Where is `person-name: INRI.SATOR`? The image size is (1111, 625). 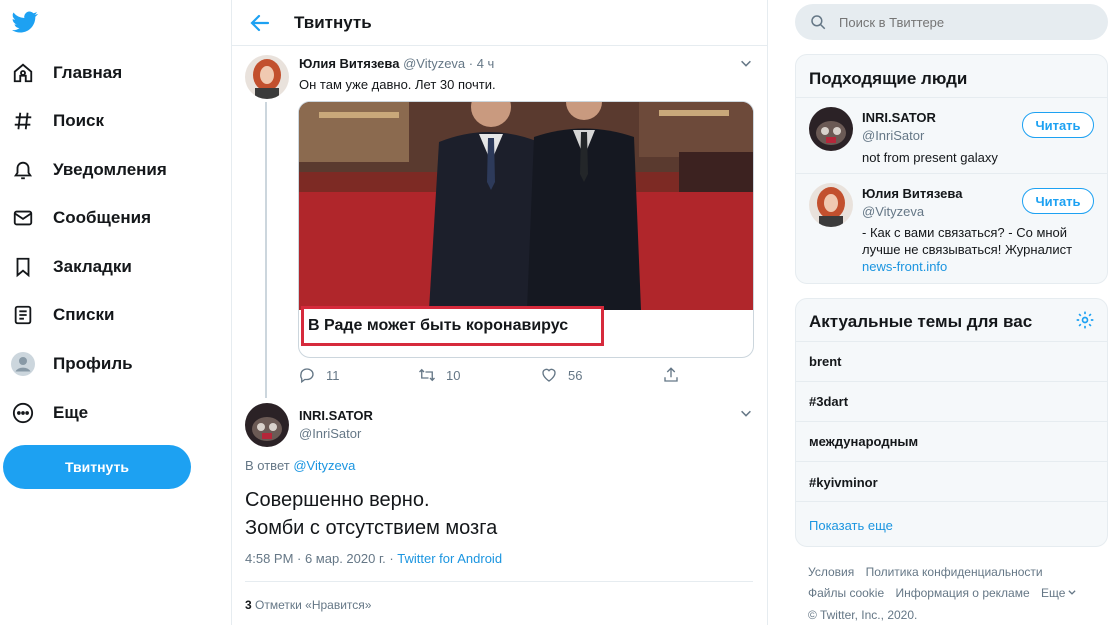
person-name: INRI.SATOR is located at coordinates (899, 117).